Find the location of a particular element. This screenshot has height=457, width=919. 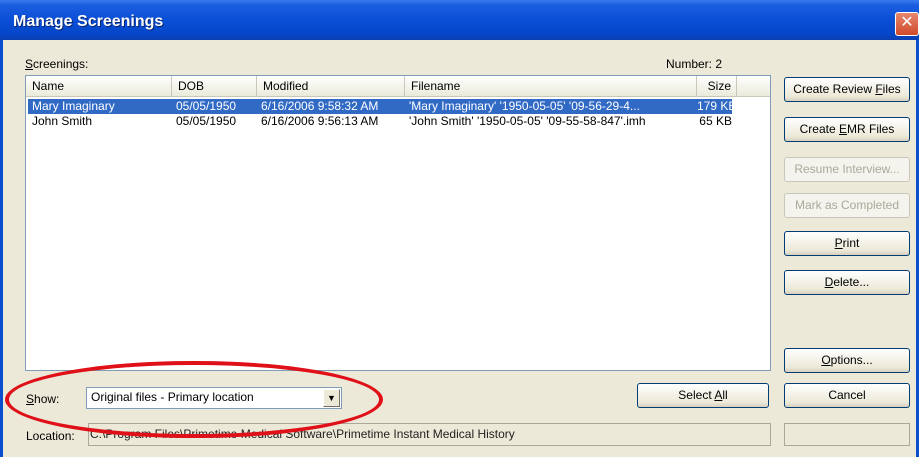

column-header-empty is located at coordinates (753, 86).